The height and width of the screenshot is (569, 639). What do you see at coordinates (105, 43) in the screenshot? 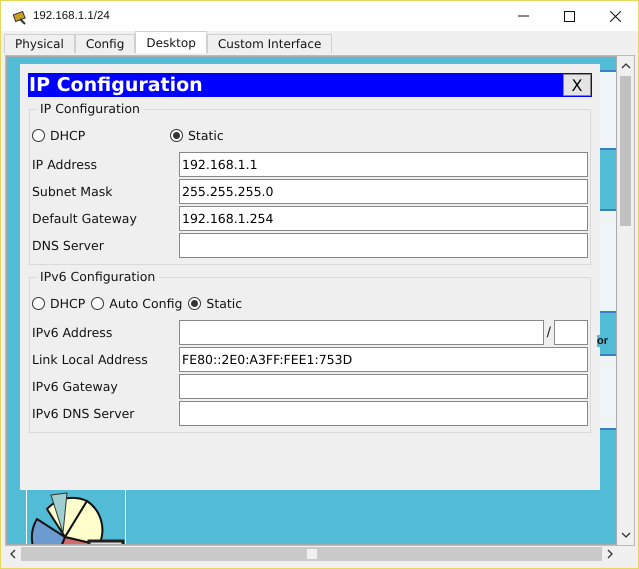
I see `tab: Config` at bounding box center [105, 43].